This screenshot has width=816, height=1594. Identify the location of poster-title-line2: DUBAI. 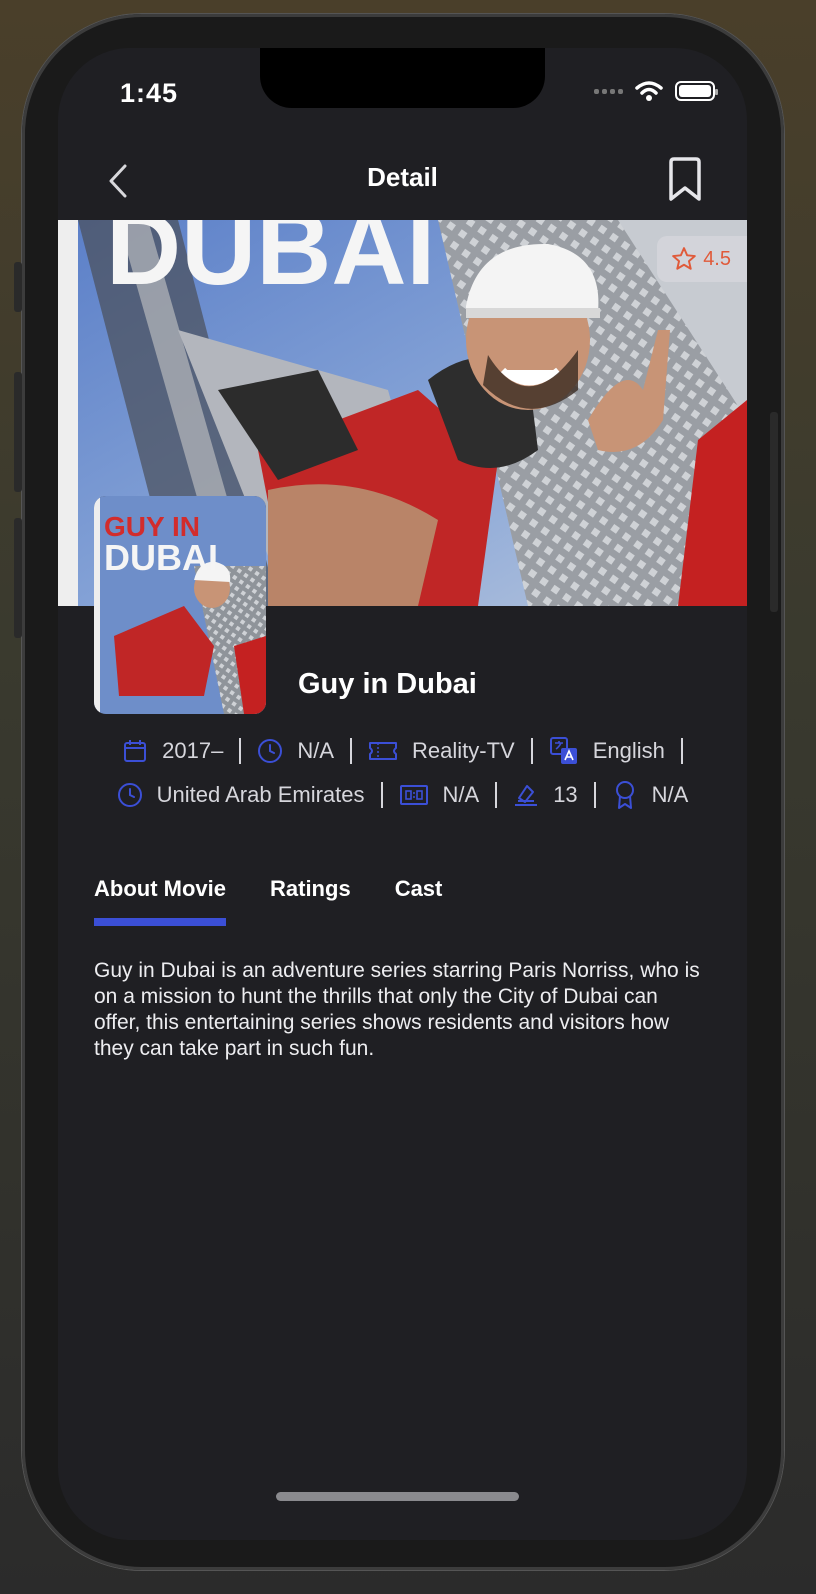
(161, 557).